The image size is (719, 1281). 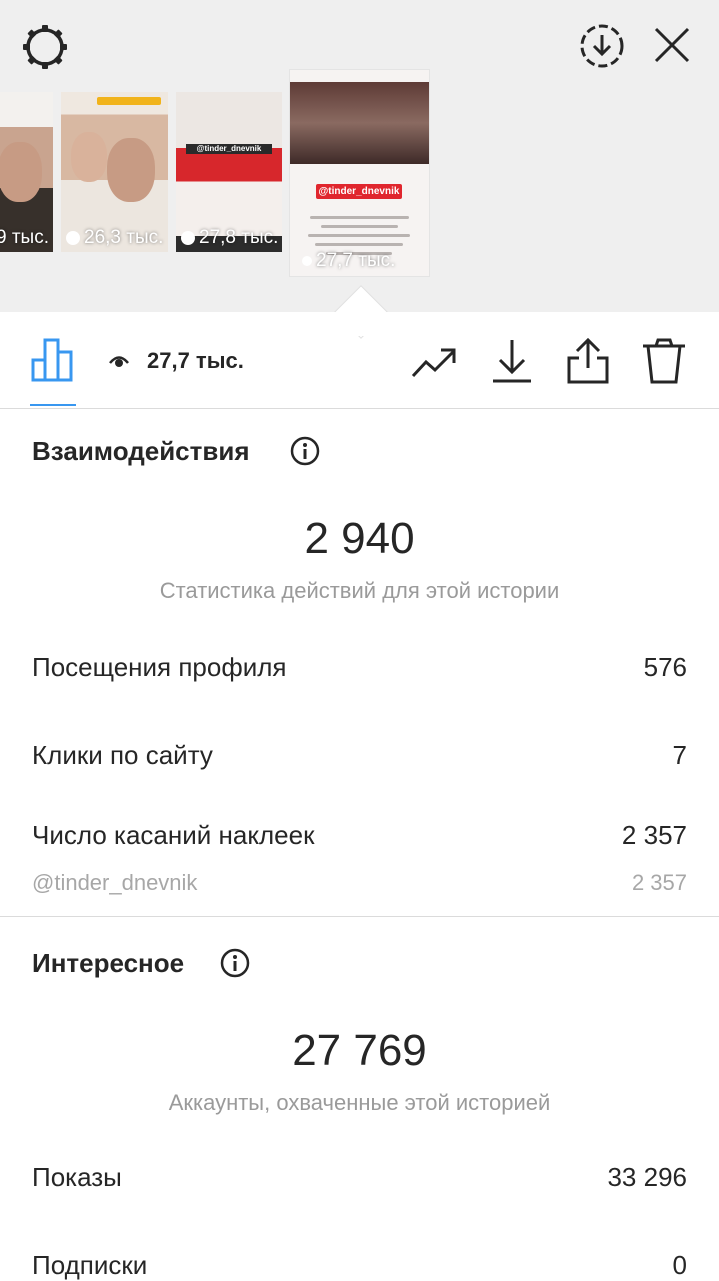 I want to click on thumbnail-view-count: 9 тыс., so click(x=24, y=237).